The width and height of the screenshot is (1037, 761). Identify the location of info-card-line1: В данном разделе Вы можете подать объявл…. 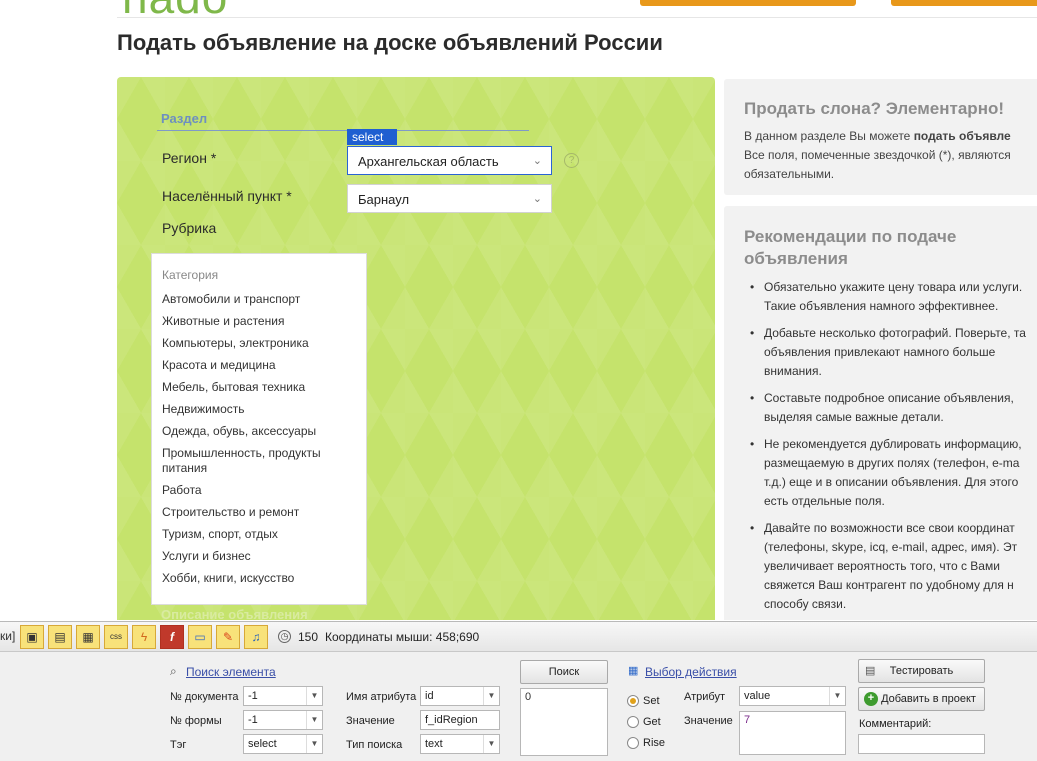
(890, 136).